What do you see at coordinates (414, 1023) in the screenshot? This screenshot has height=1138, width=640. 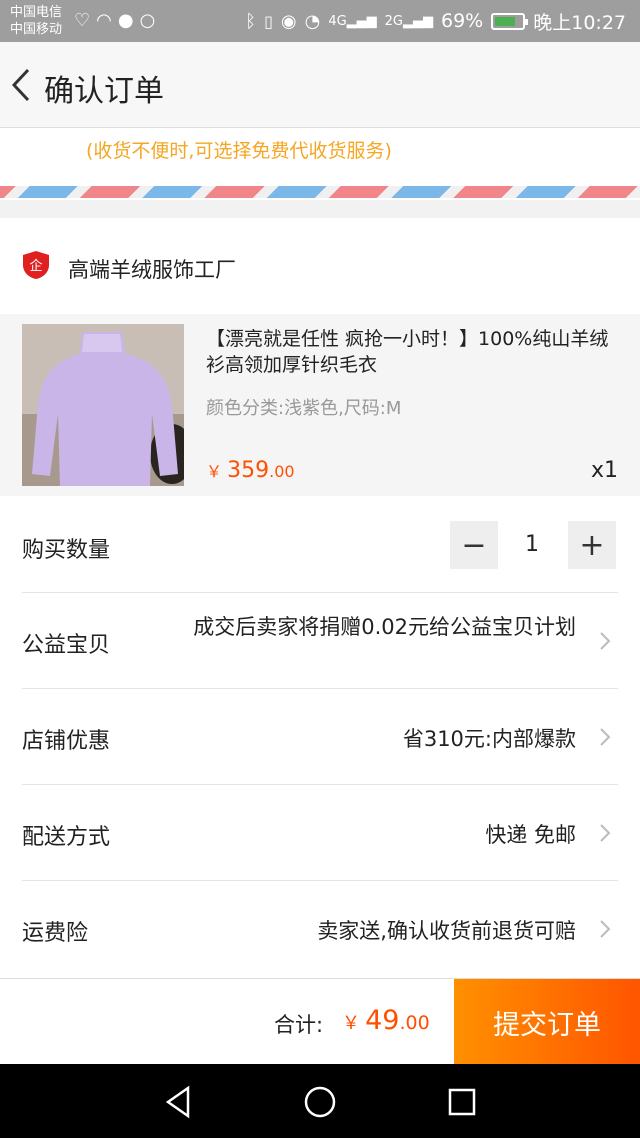 I see `total-decimal: .00` at bounding box center [414, 1023].